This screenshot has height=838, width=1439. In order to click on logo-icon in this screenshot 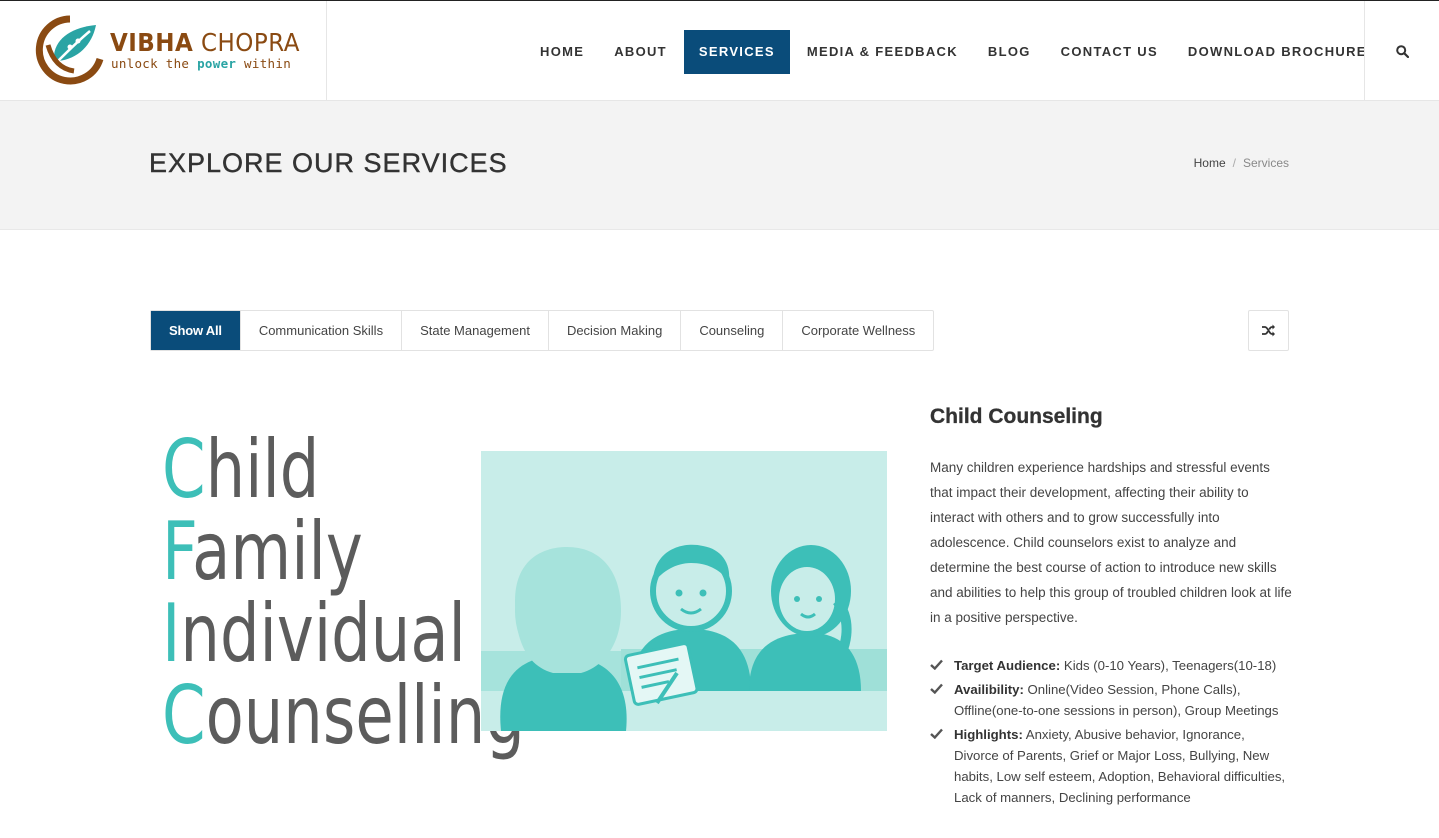, I will do `click(69, 50)`.